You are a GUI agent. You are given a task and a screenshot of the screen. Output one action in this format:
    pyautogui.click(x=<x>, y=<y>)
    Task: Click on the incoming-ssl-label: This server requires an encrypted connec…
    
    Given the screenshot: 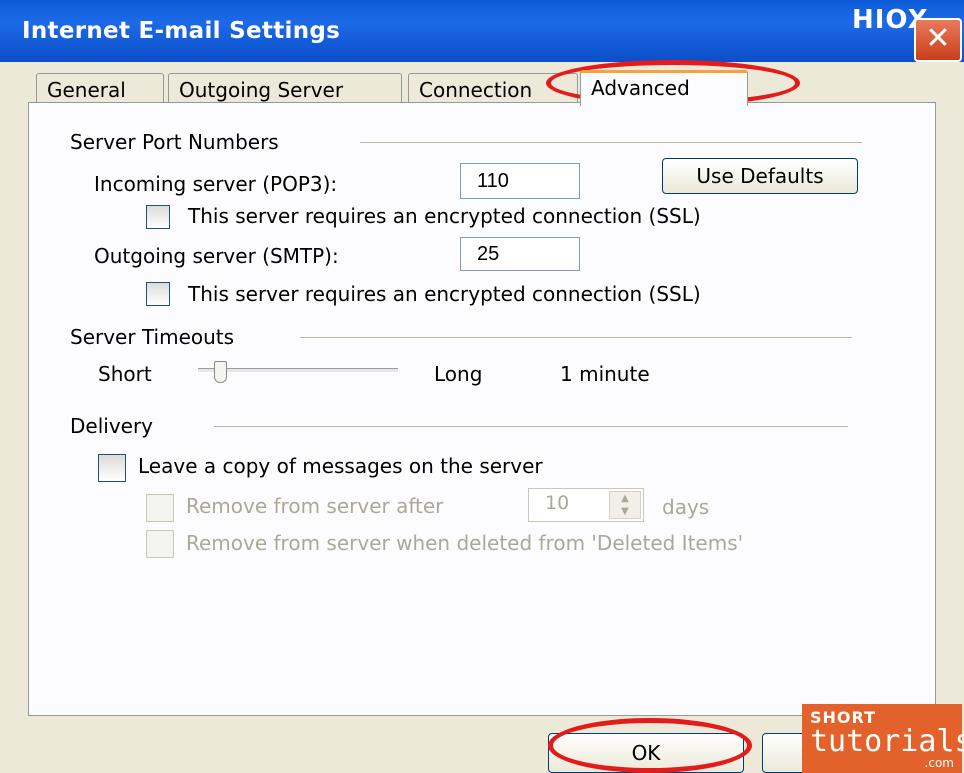 What is the action you would take?
    pyautogui.click(x=444, y=216)
    